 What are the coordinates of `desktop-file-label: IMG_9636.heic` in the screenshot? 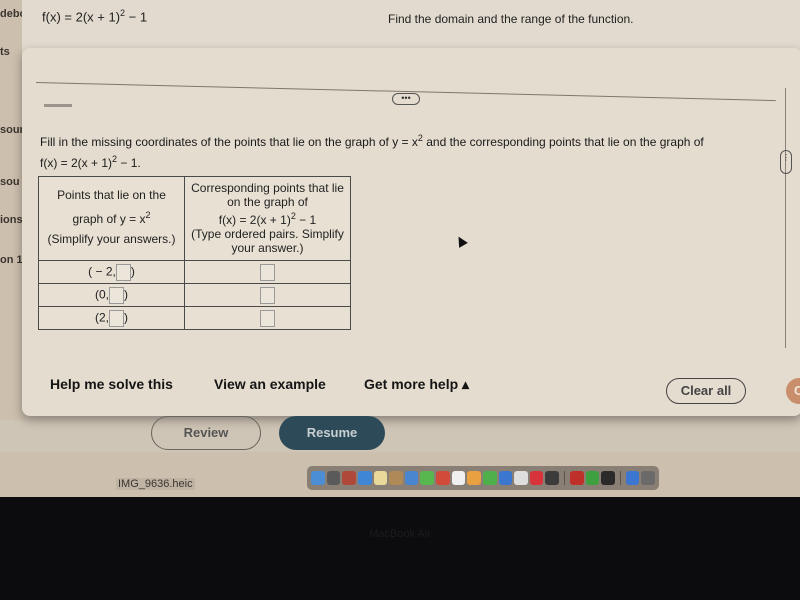 It's located at (155, 484).